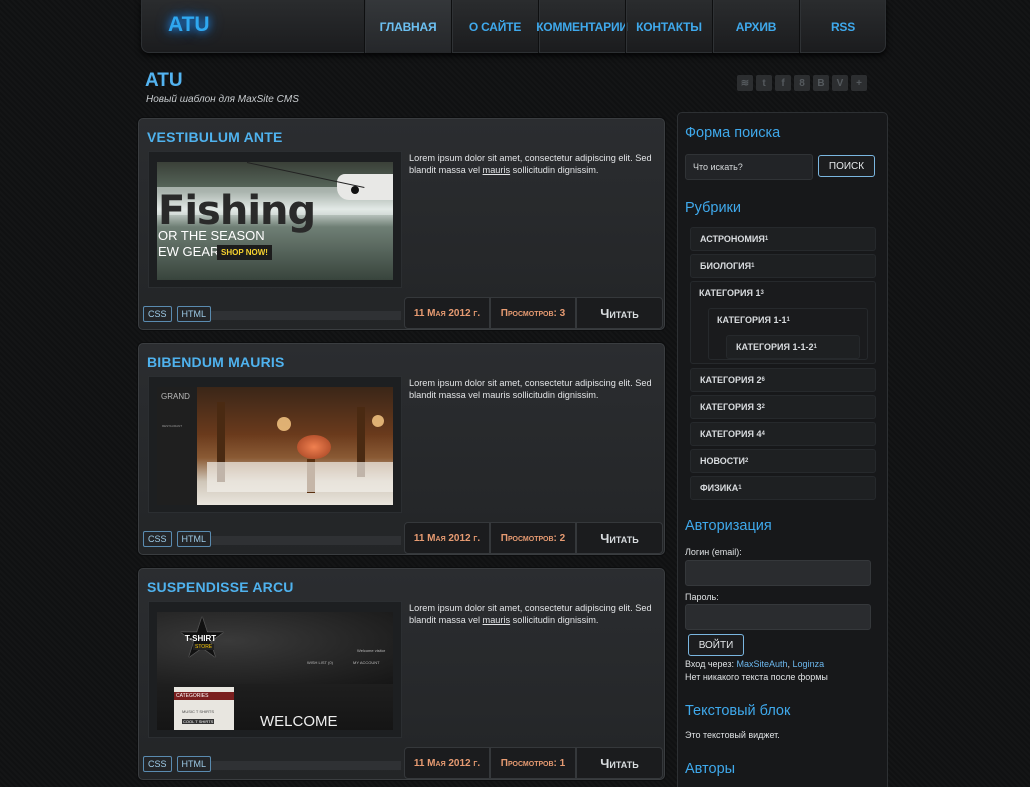  I want to click on category-name: Категория 1-1, so click(752, 320).